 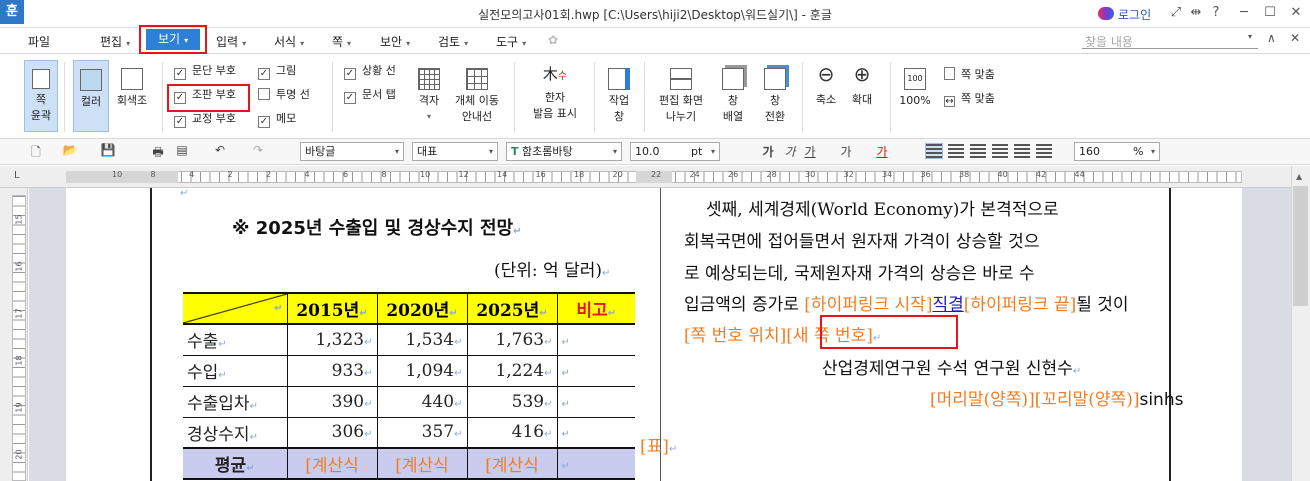 I want to click on undo-icon: ↶, so click(x=220, y=150).